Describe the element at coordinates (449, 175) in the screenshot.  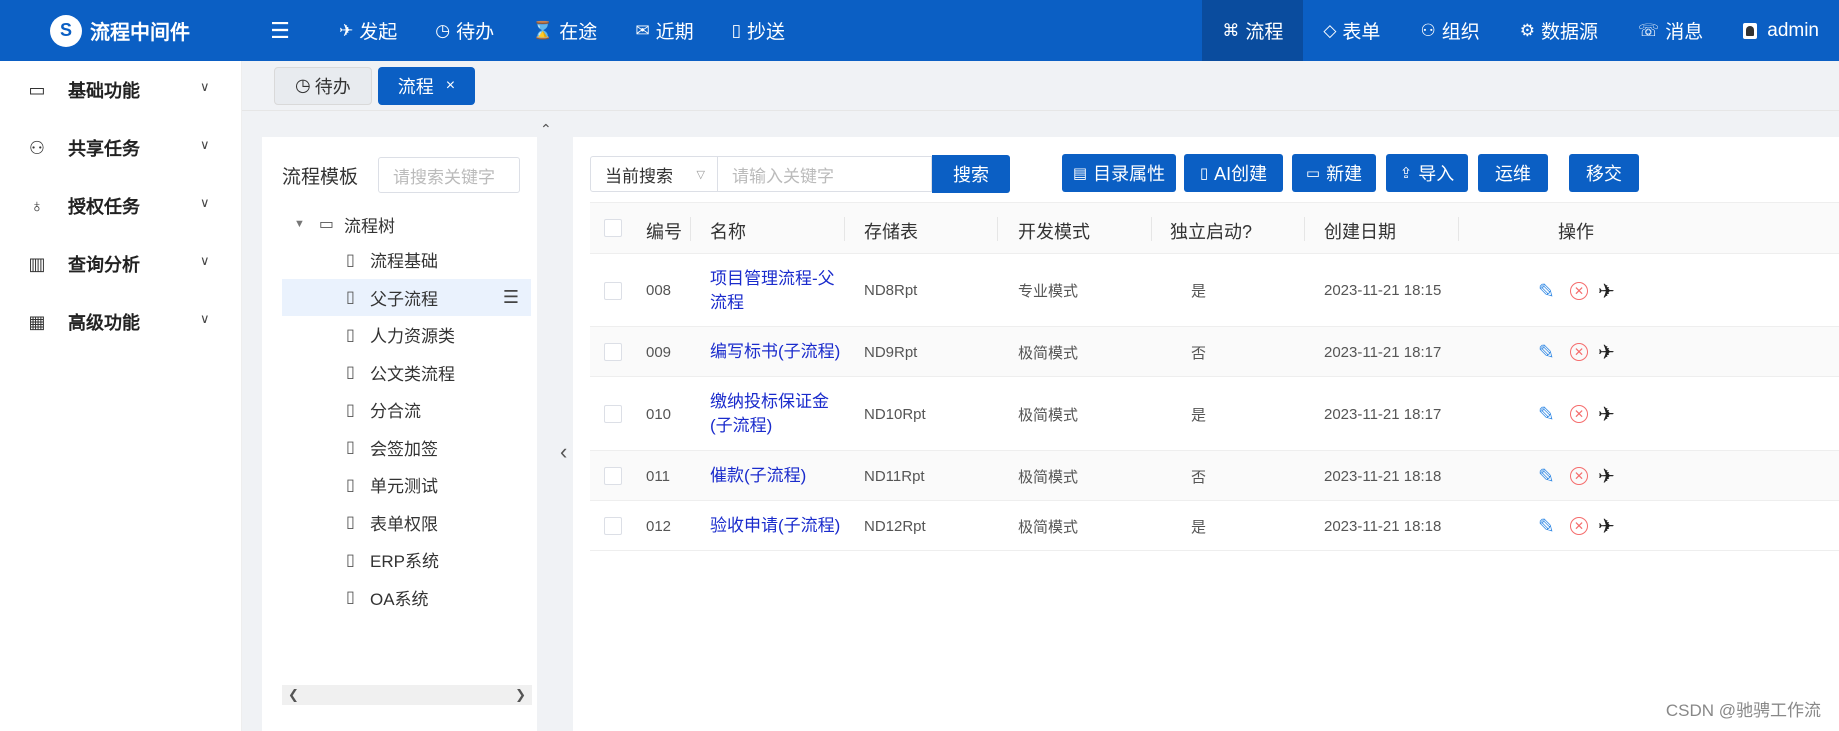
I see `tree-search-input: 请搜索关键字` at that location.